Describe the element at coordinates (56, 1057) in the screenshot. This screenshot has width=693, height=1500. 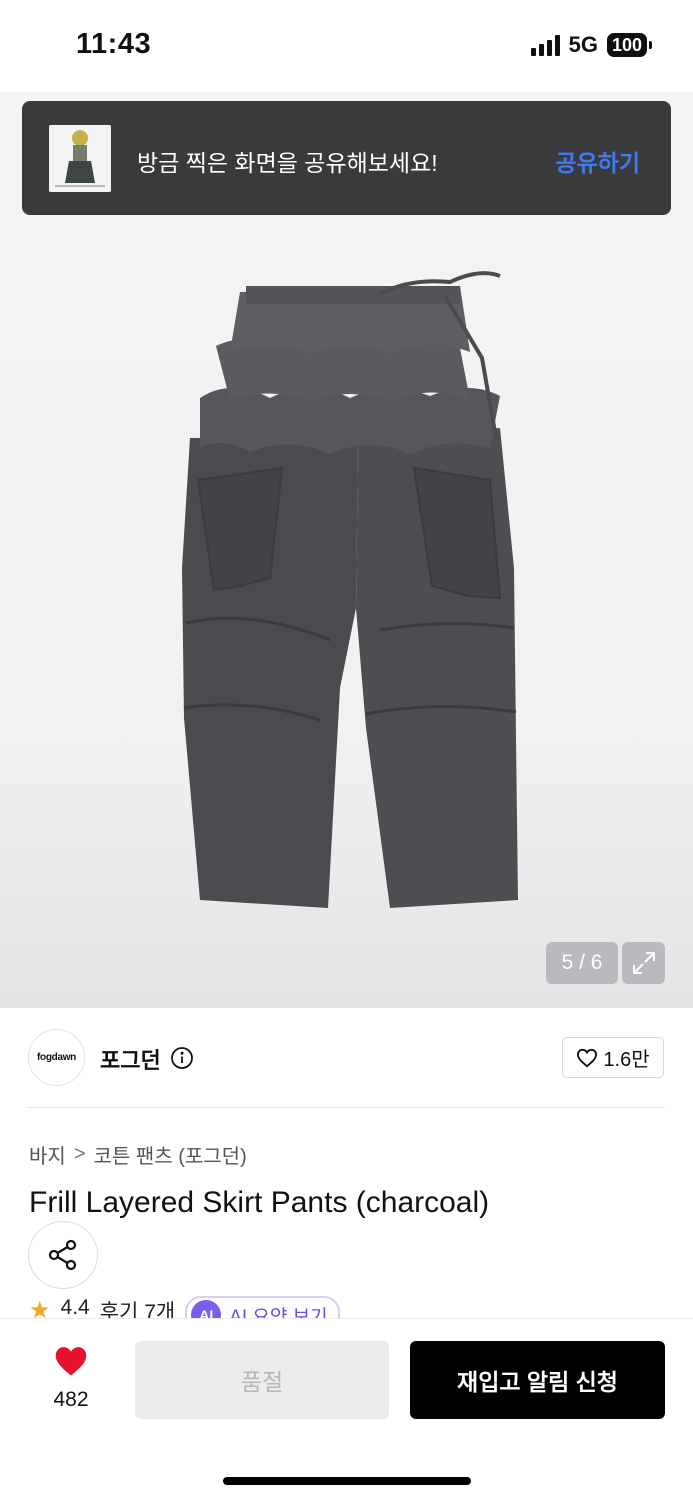
I see `brand-logo: fogdawn` at that location.